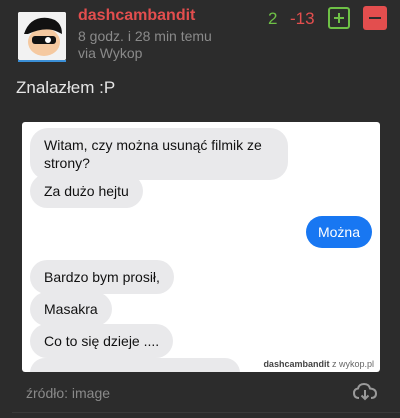  I want to click on message-bubble: Za dużo hejtu, so click(86, 191).